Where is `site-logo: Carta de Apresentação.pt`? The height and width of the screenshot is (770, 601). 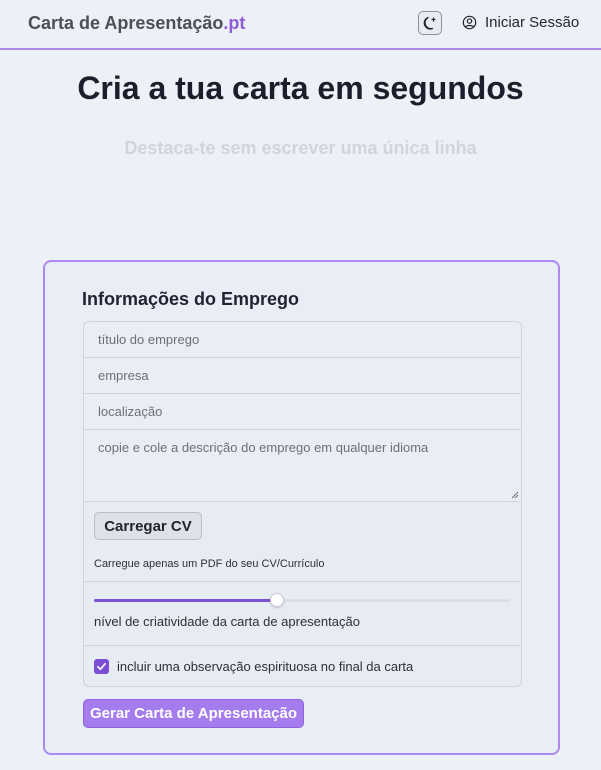 site-logo: Carta de Apresentação.pt is located at coordinates (136, 23).